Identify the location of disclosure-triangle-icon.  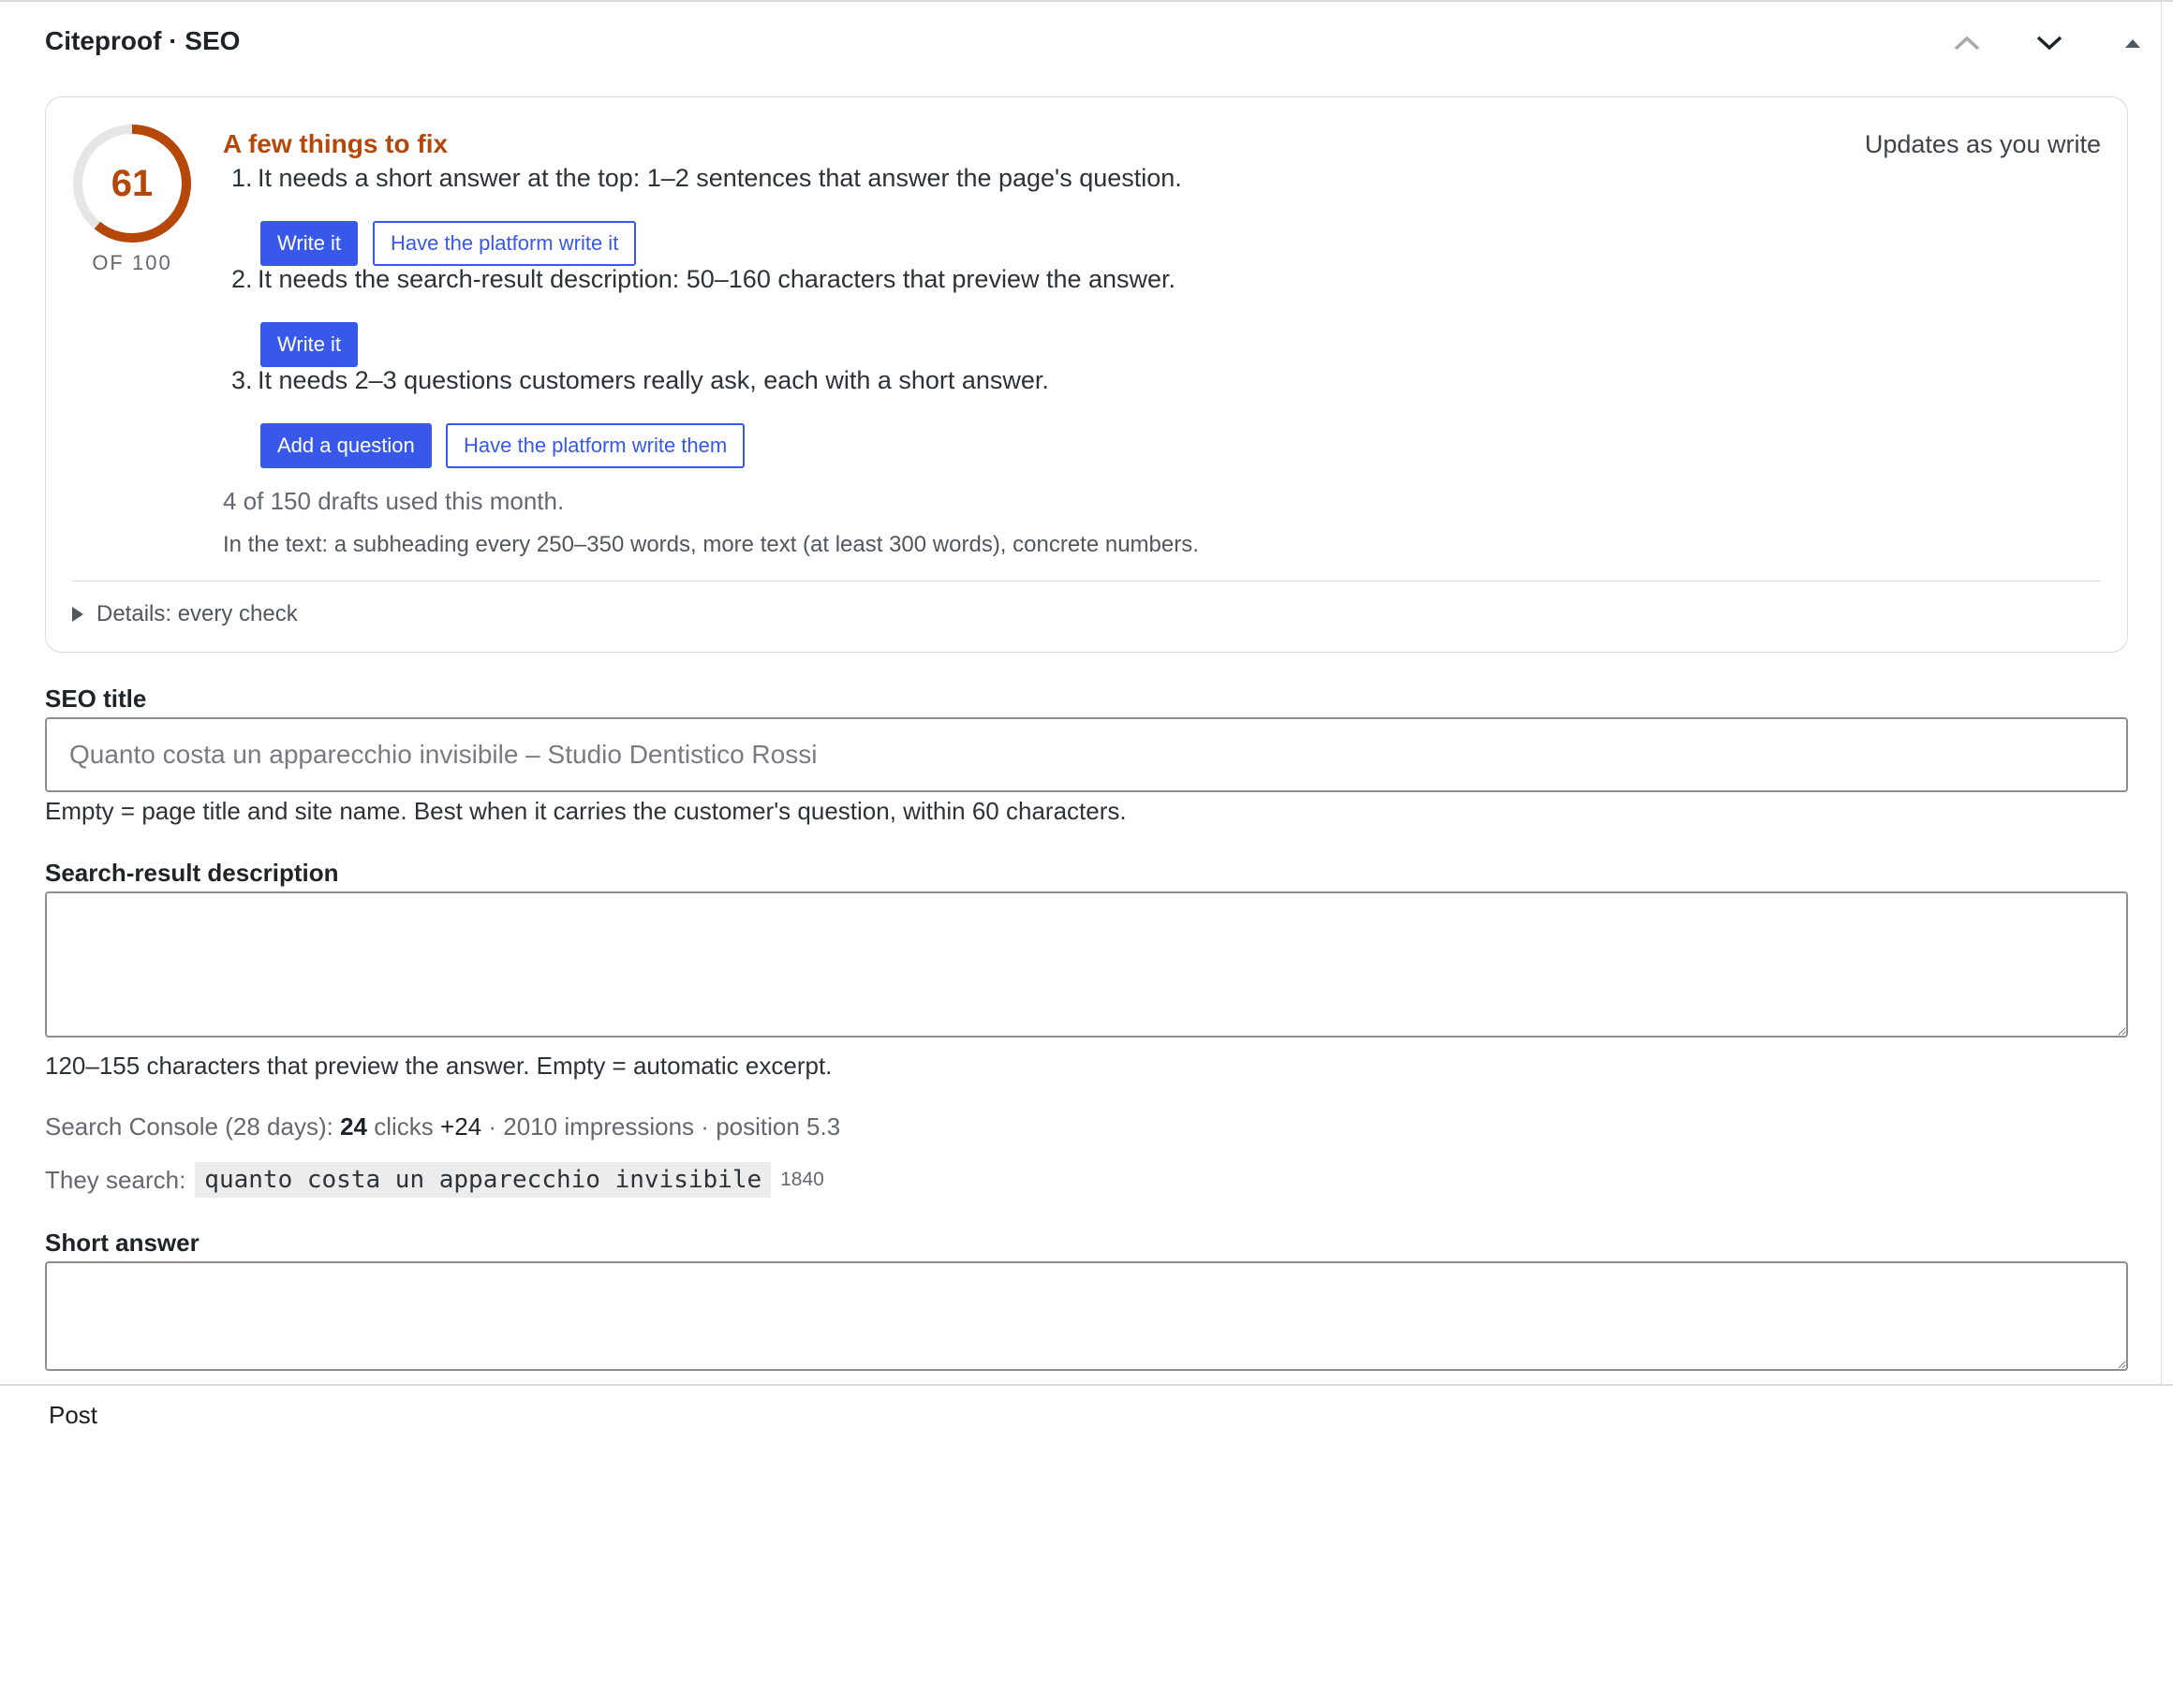
(77, 614).